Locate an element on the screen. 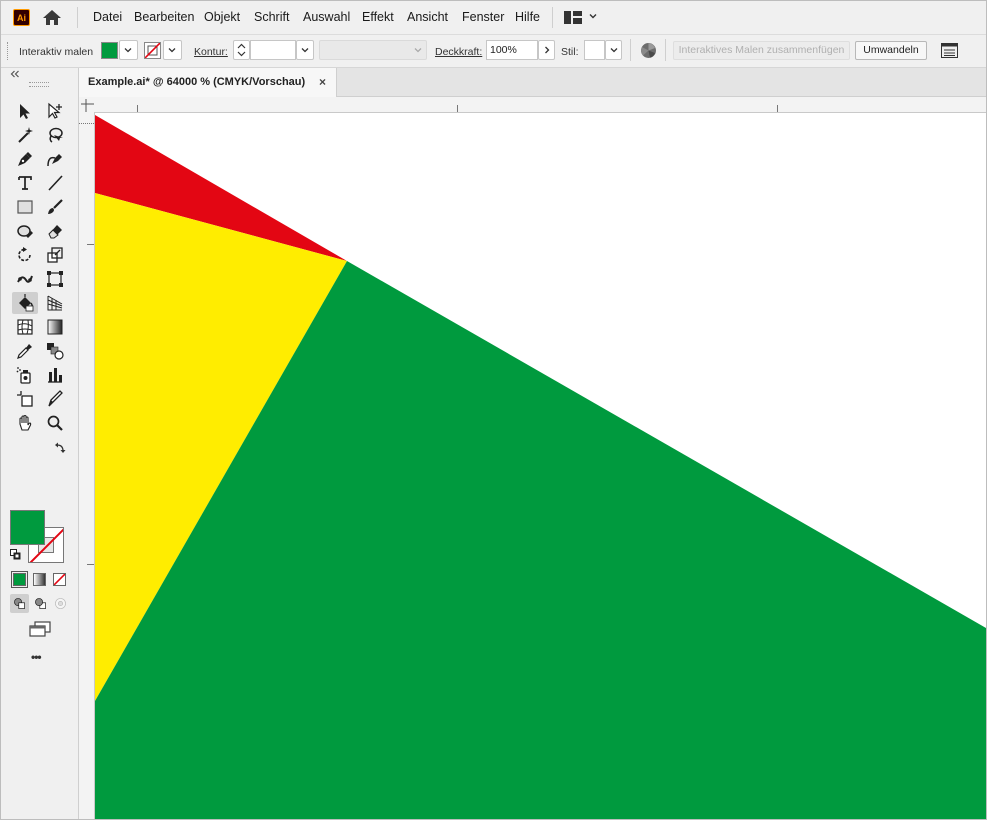 The width and height of the screenshot is (987, 820). no-stroke-icon is located at coordinates (152, 50).